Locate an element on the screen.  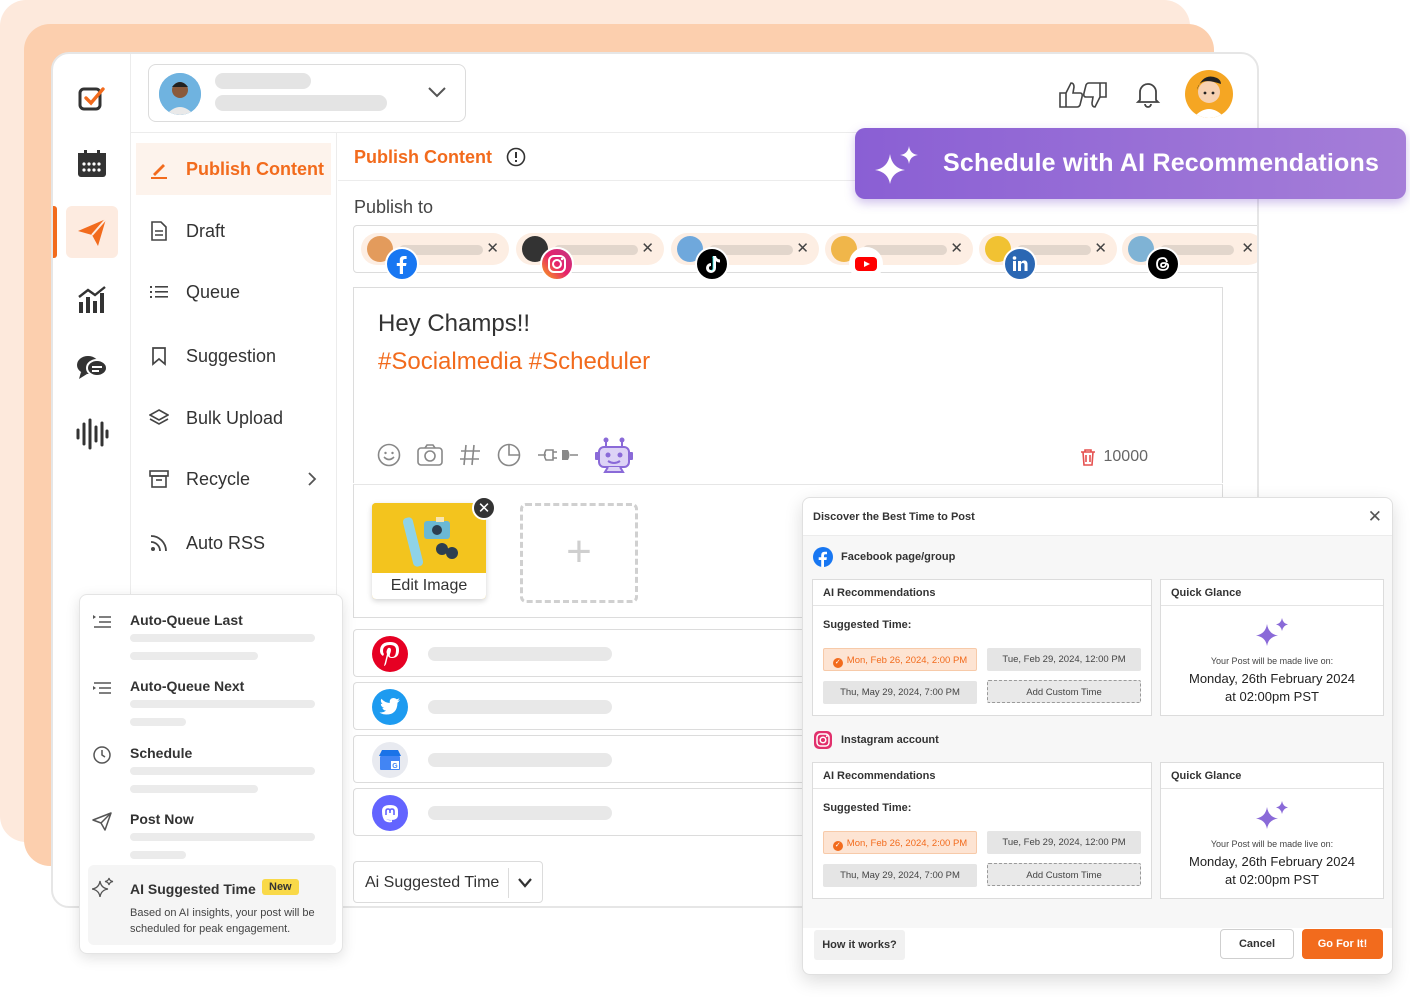
menu-item-title: Post Now is located at coordinates (162, 819).